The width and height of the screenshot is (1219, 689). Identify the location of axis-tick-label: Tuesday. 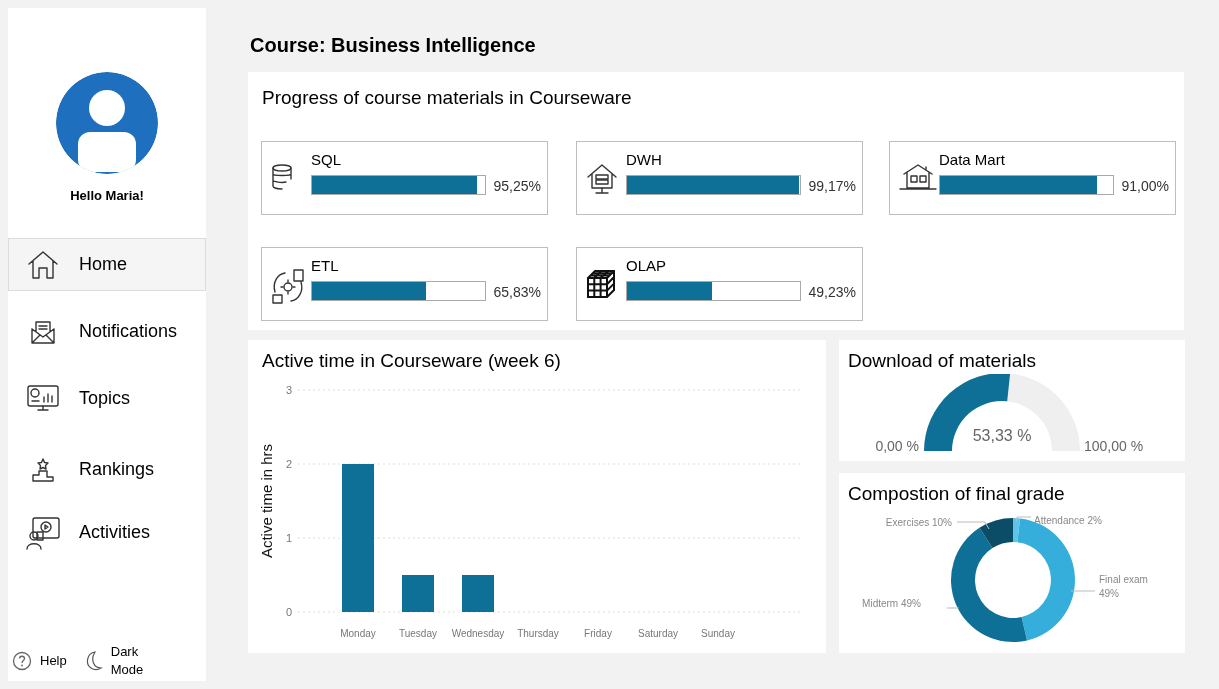
(418, 633).